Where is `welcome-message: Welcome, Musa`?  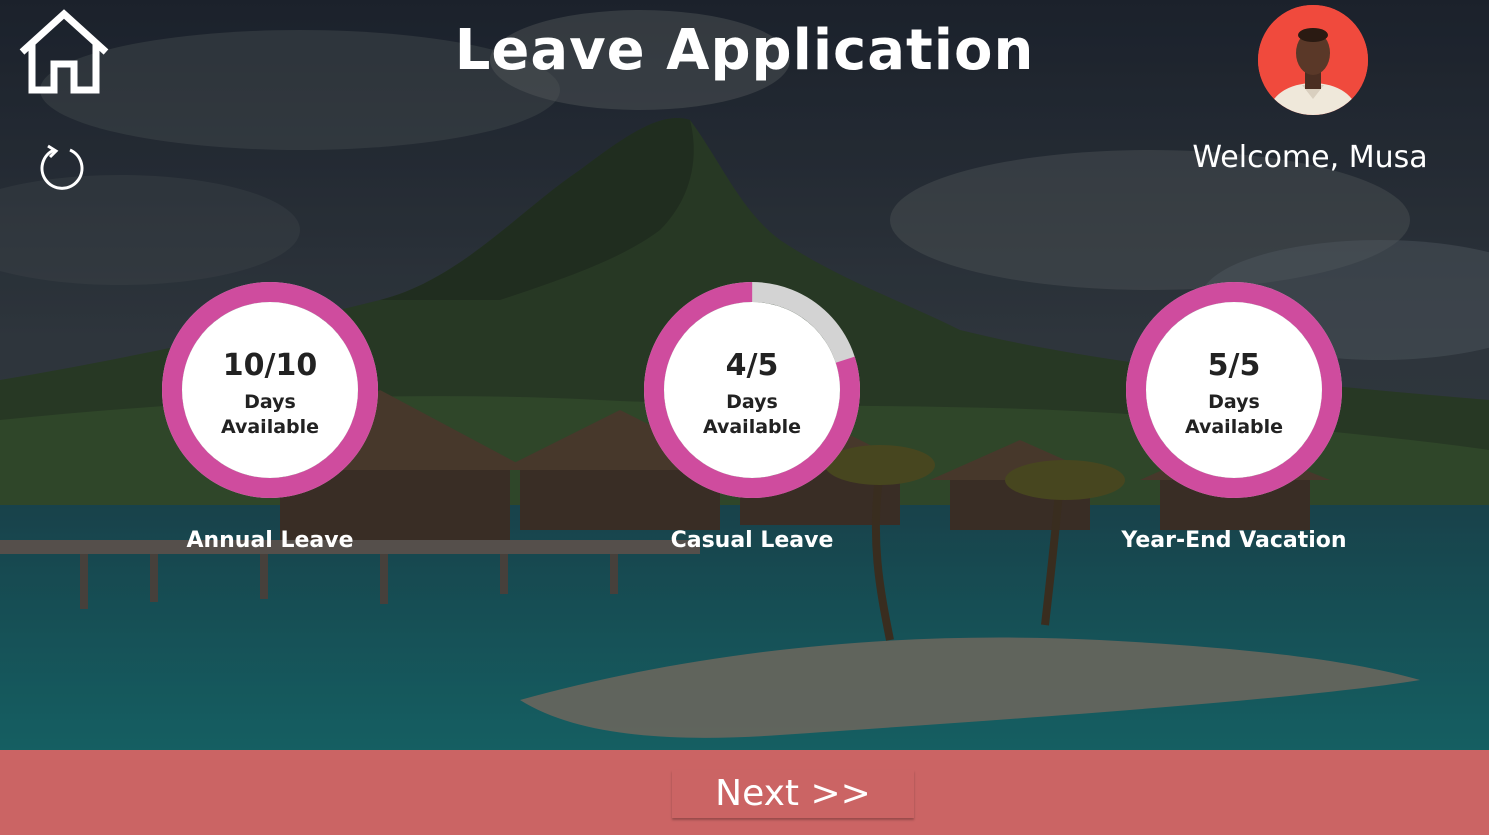 welcome-message: Welcome, Musa is located at coordinates (1310, 157).